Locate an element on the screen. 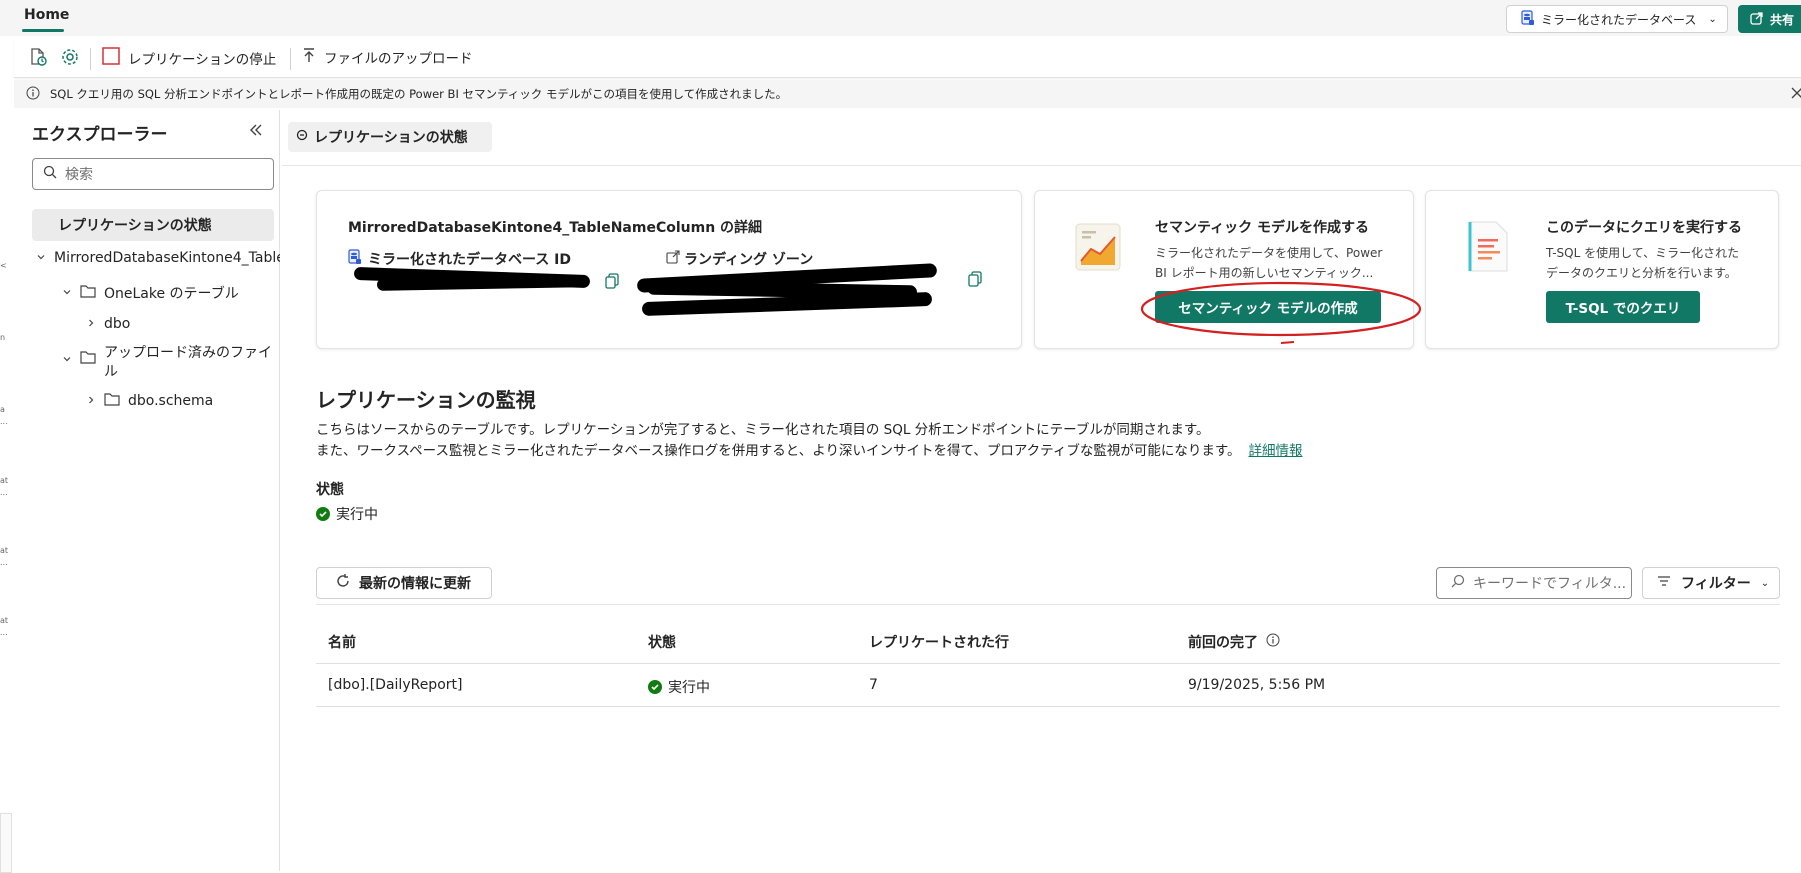 Image resolution: width=1801 pixels, height=873 pixels. tree-item-replication-status: レプリケーションの状態 is located at coordinates (153, 225).